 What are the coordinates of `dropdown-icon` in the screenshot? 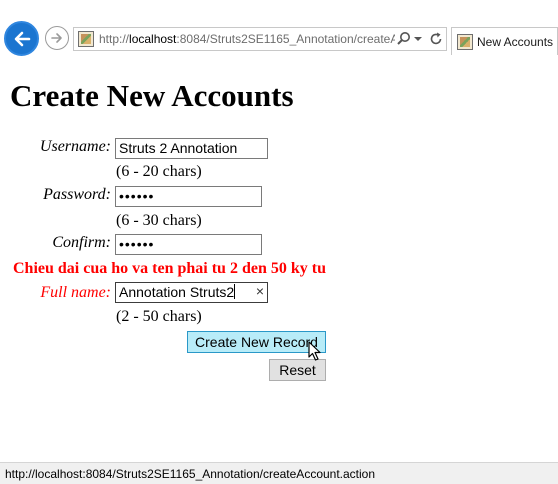 It's located at (418, 40).